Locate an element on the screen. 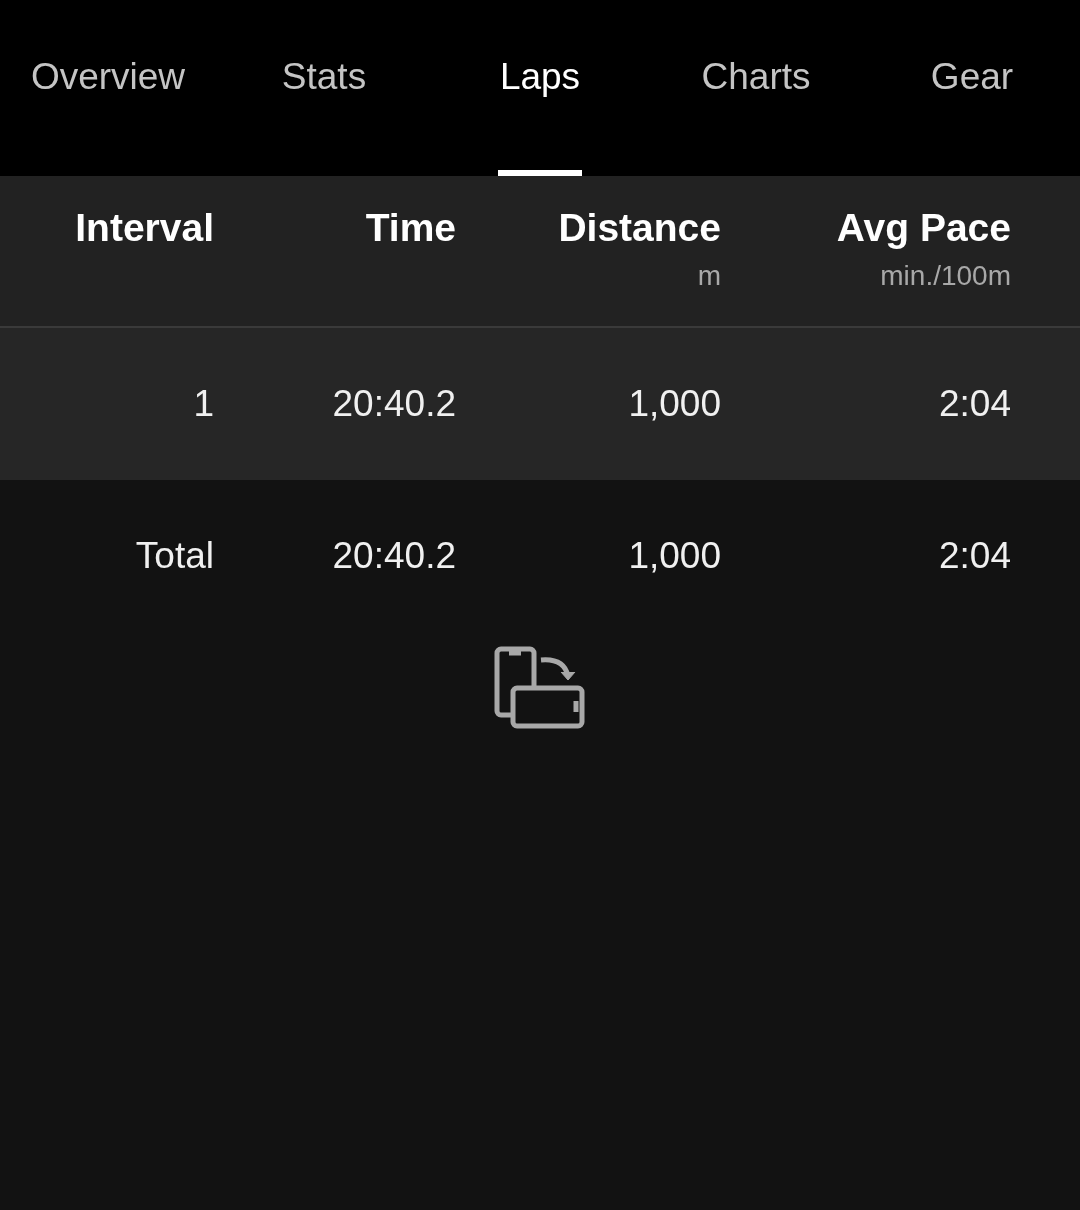 Image resolution: width=1080 pixels, height=1210 pixels. total-cell: 20:40.2 is located at coordinates (394, 556).